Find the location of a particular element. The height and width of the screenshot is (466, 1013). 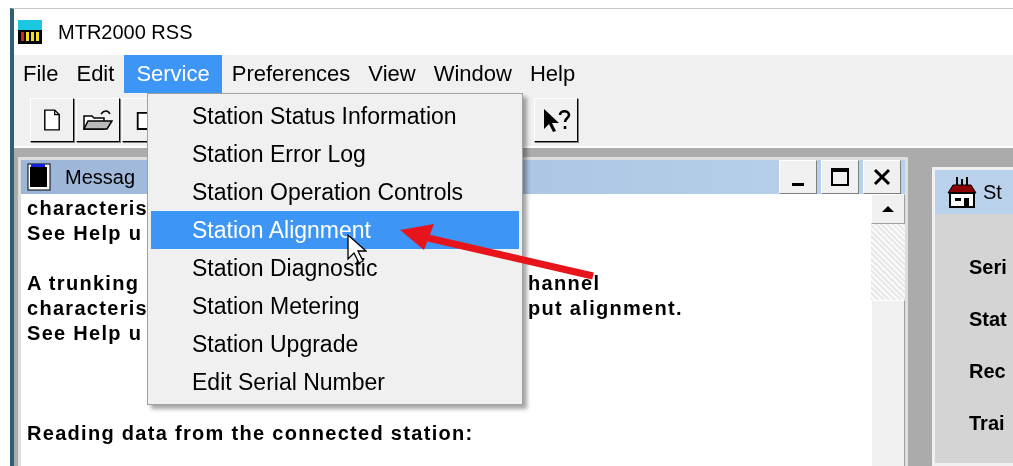

window-title: MTR2000 RSS is located at coordinates (125, 32).